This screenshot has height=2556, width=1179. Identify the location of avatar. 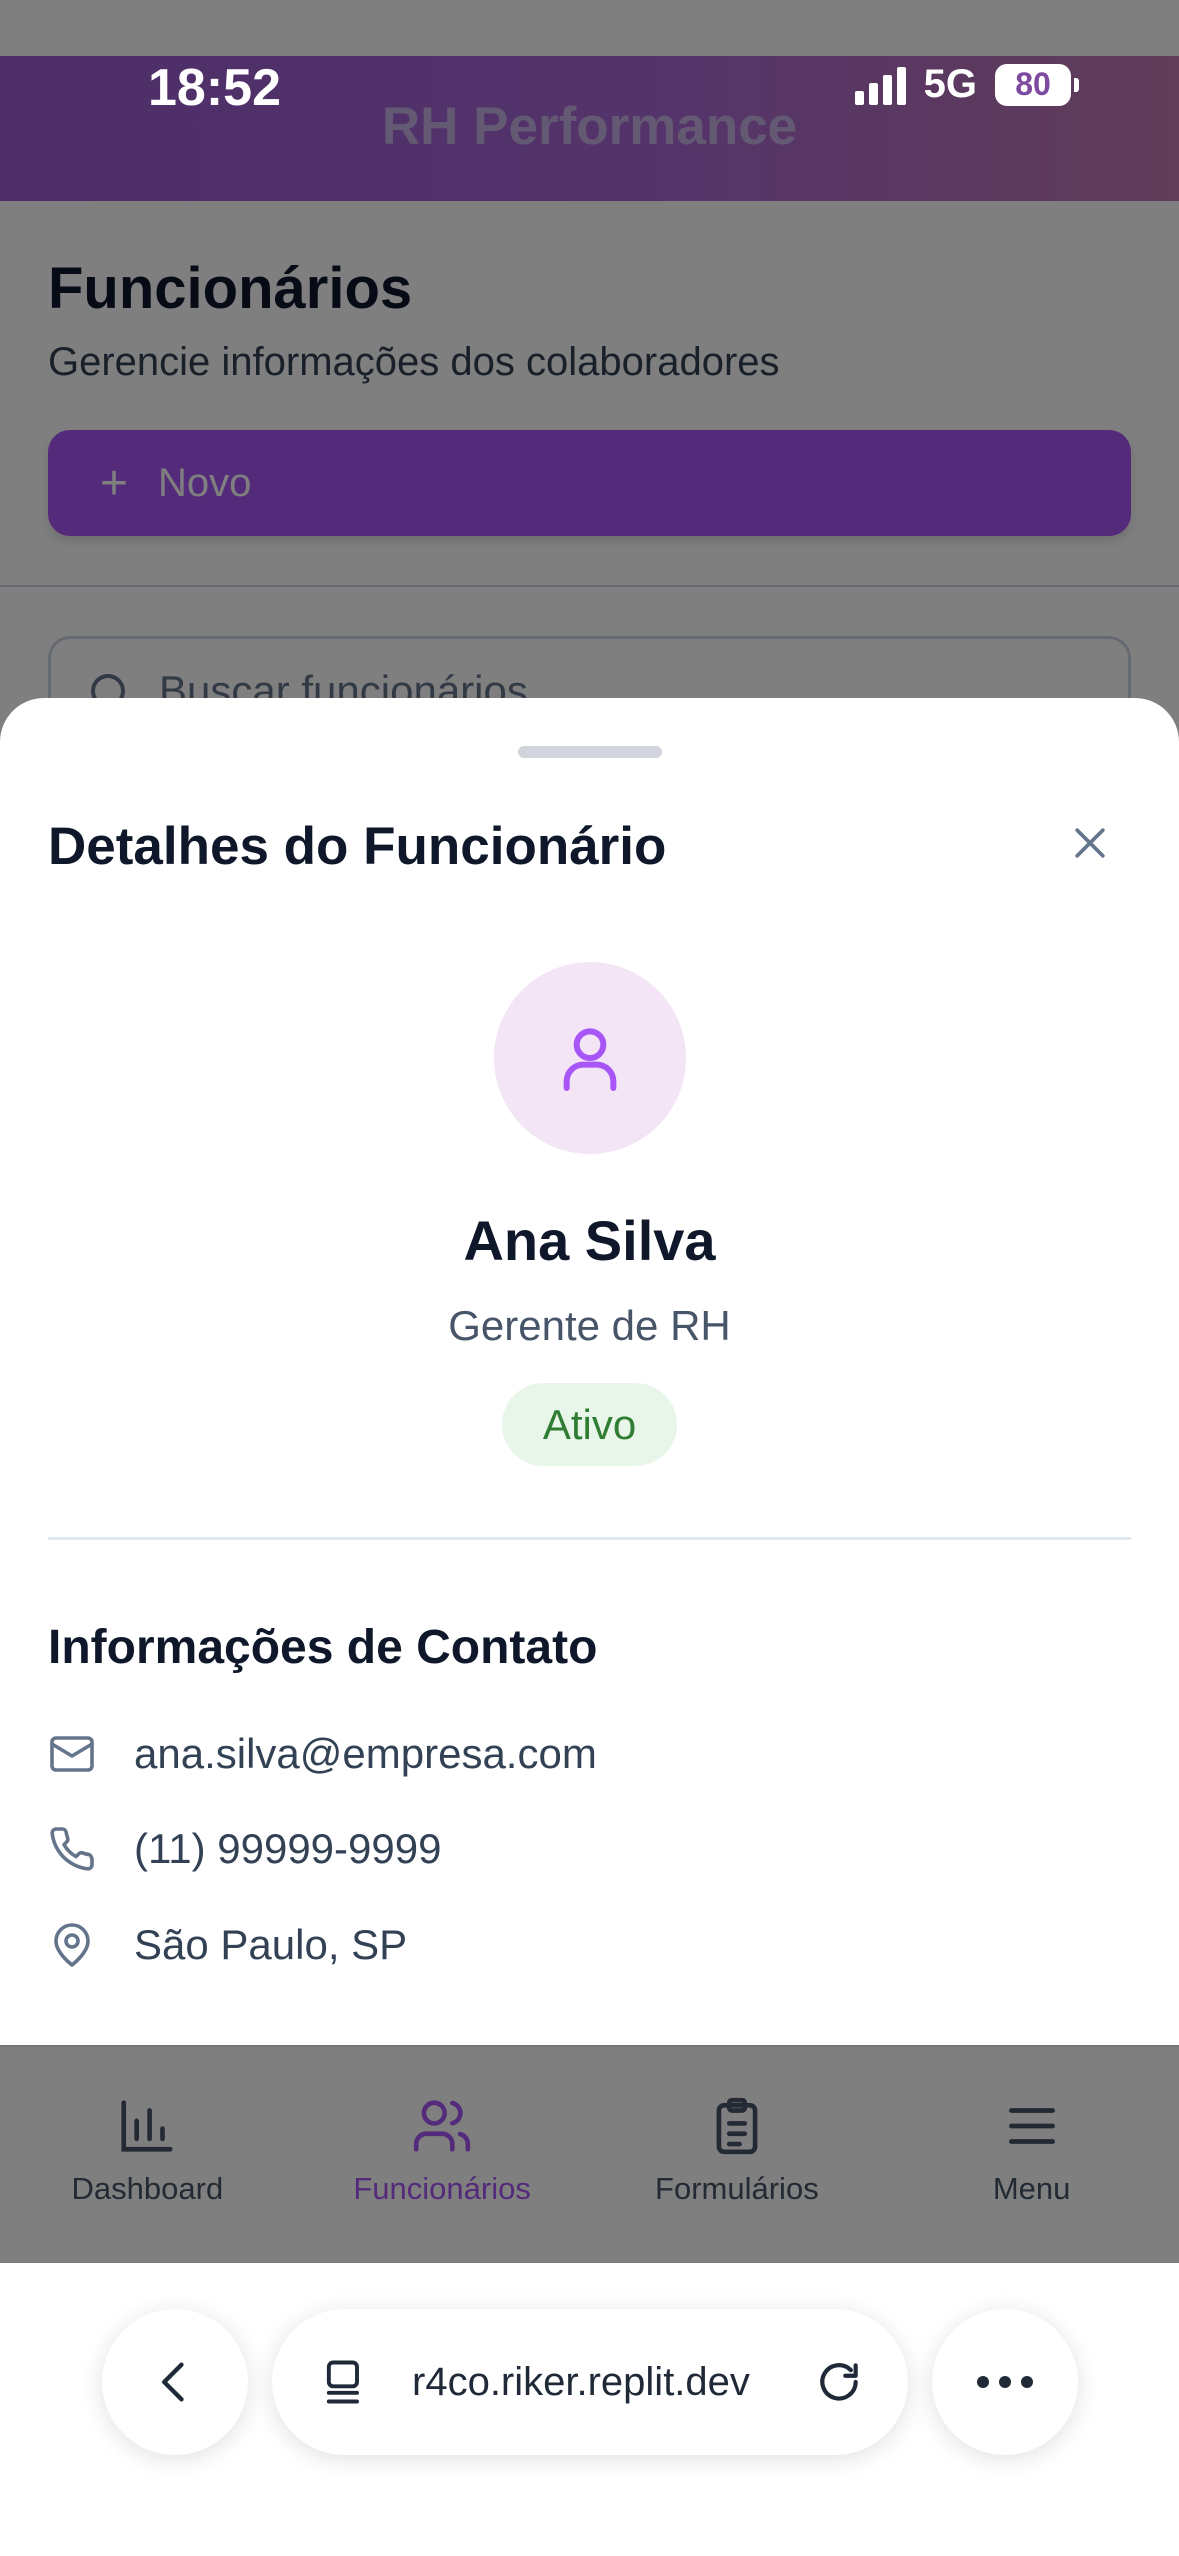
(590, 1058).